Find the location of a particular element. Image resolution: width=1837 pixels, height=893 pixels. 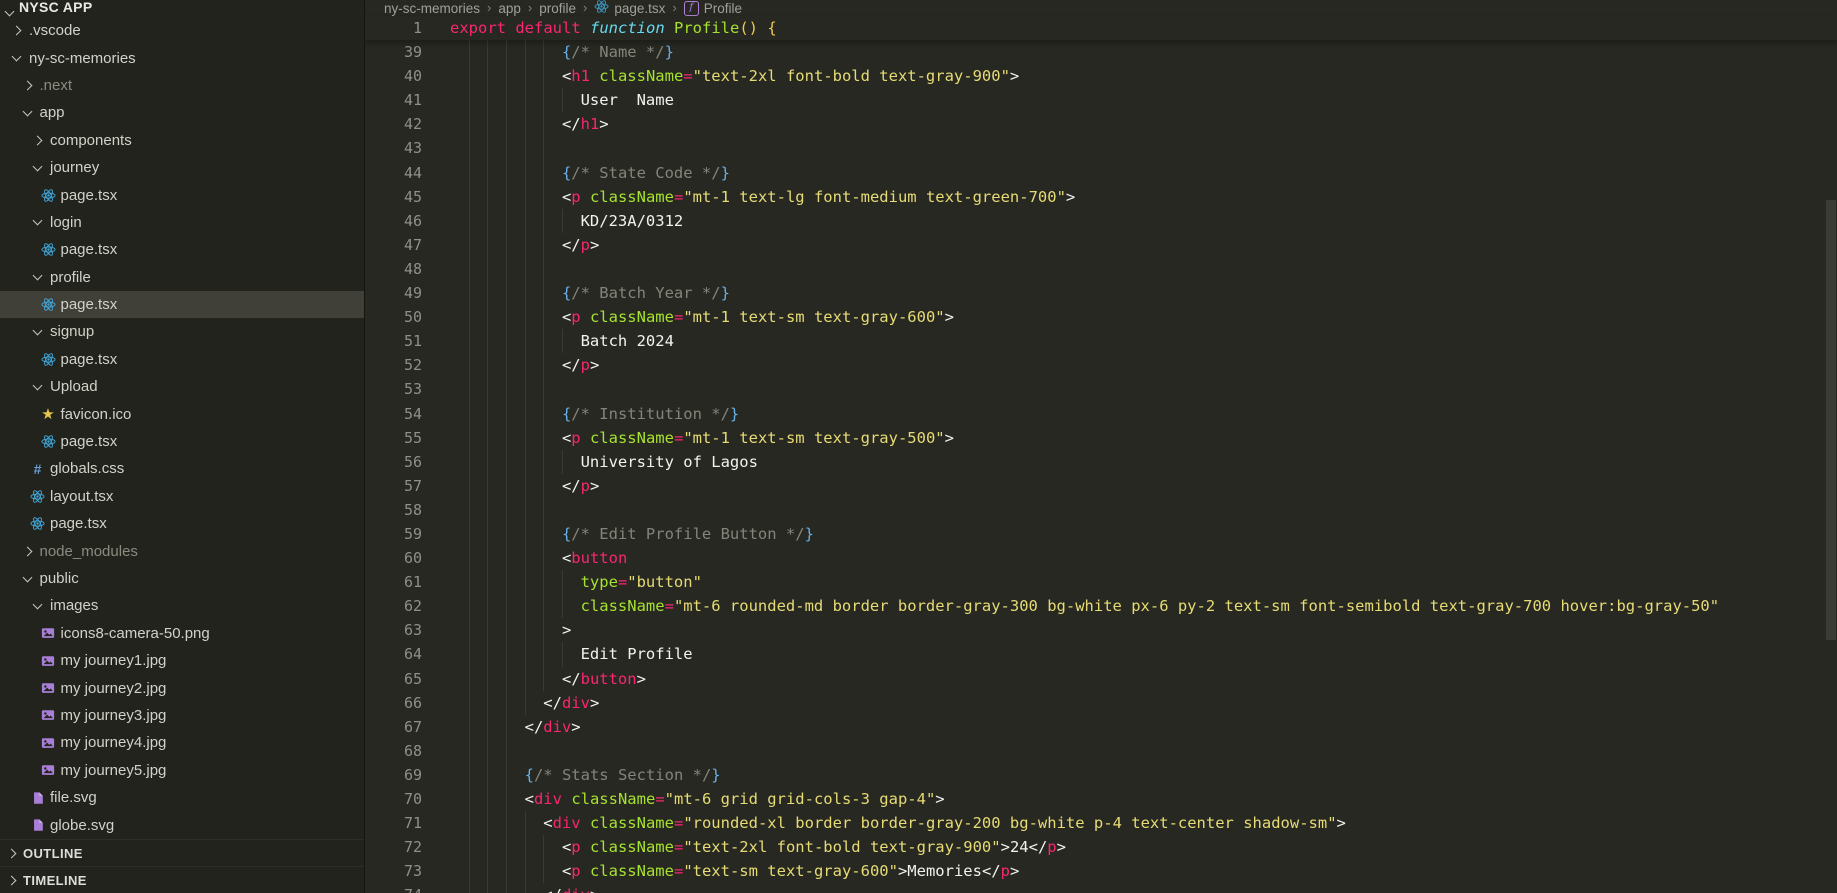

tree-item: .next is located at coordinates (182, 85).